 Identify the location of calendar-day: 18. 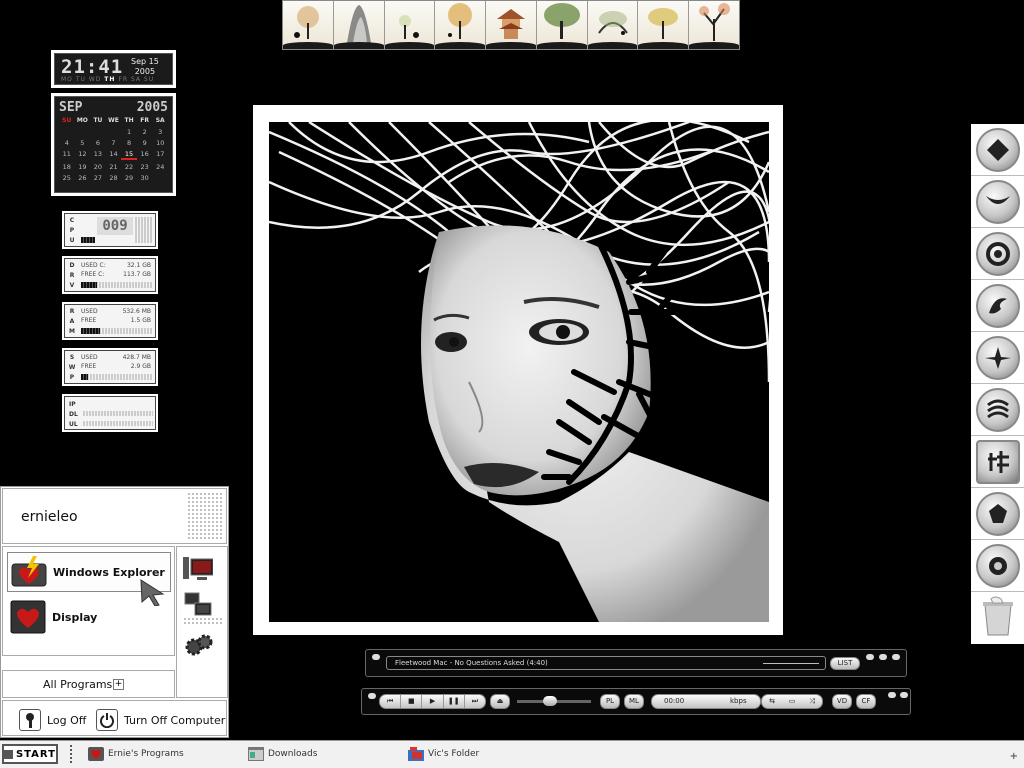
(67, 167).